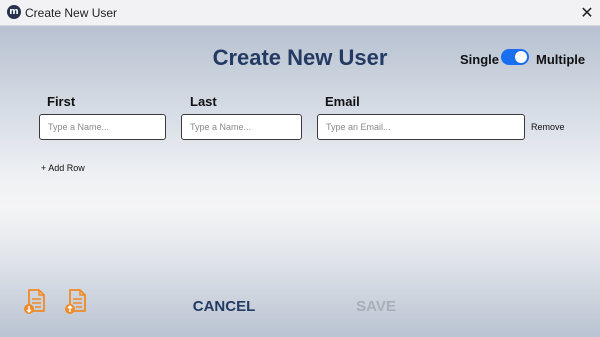  I want to click on title-bar: m Create New User ✕, so click(300, 13).